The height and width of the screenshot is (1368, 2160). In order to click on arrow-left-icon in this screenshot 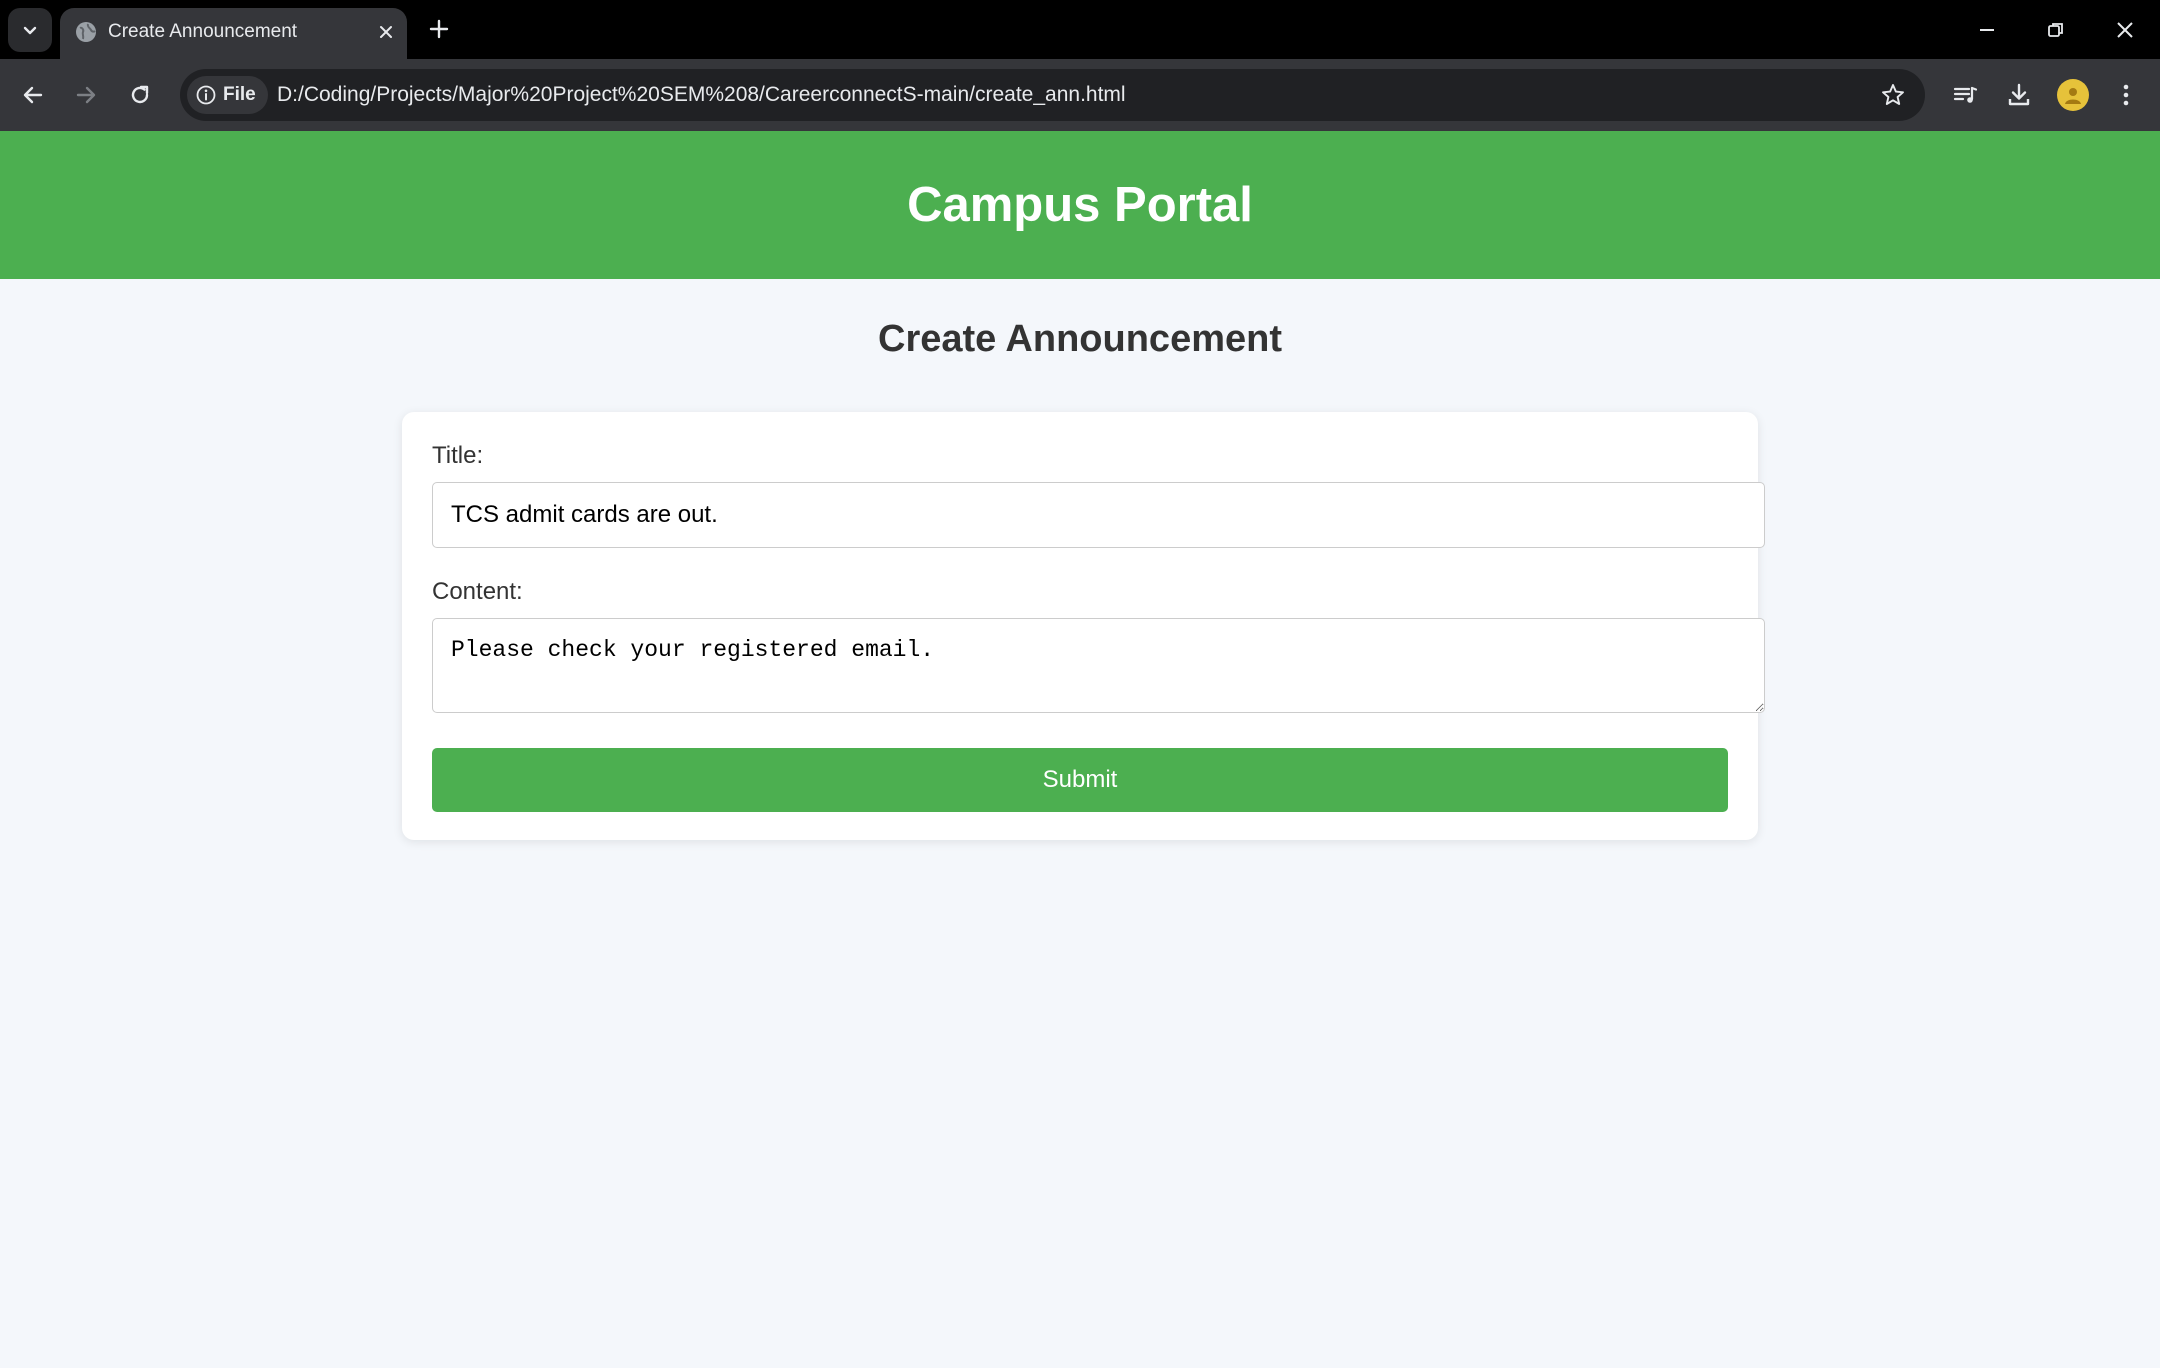, I will do `click(33, 95)`.